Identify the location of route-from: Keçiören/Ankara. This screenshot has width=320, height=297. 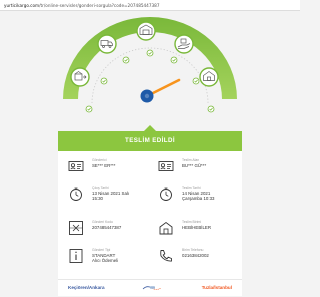
(86, 287).